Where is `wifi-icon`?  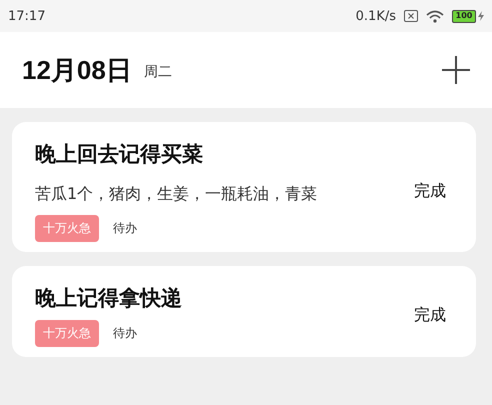
wifi-icon is located at coordinates (435, 16).